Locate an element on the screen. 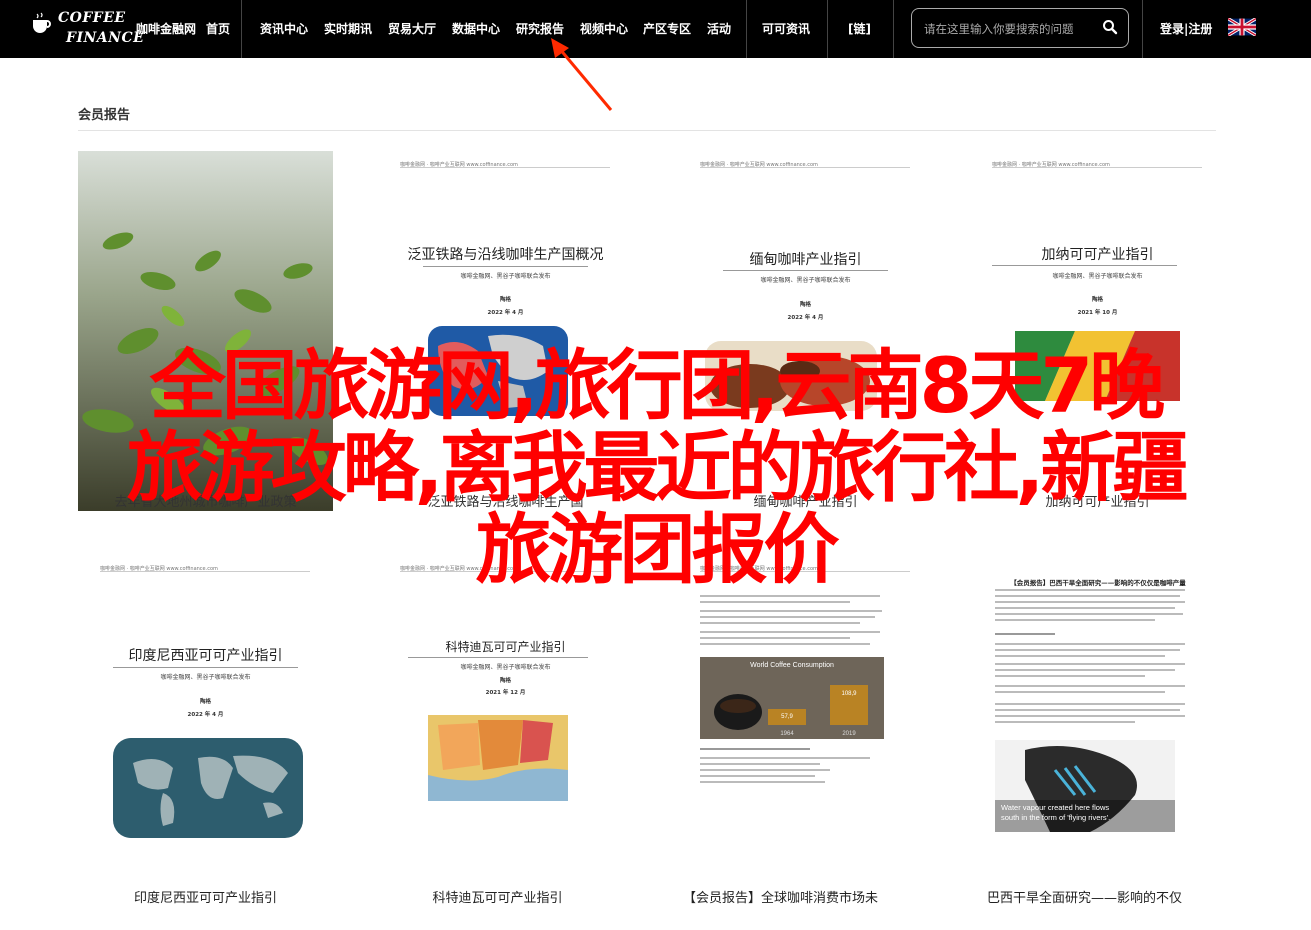 This screenshot has height=930, width=1311. annotation-arrow is located at coordinates (582, 74).